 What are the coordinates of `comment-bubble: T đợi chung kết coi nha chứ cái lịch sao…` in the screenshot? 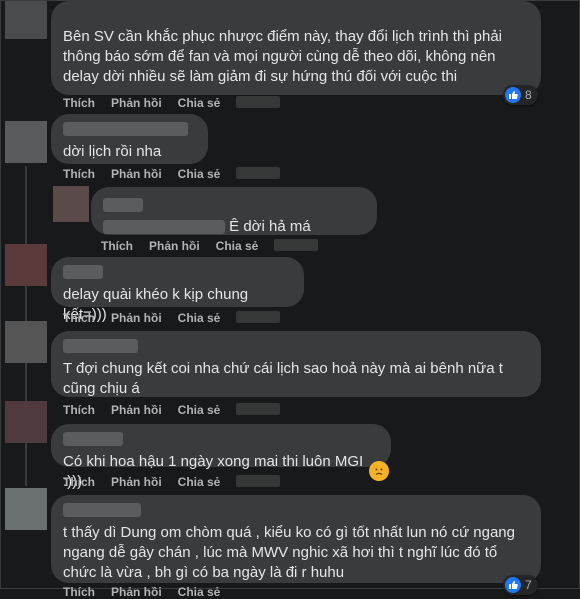 It's located at (296, 364).